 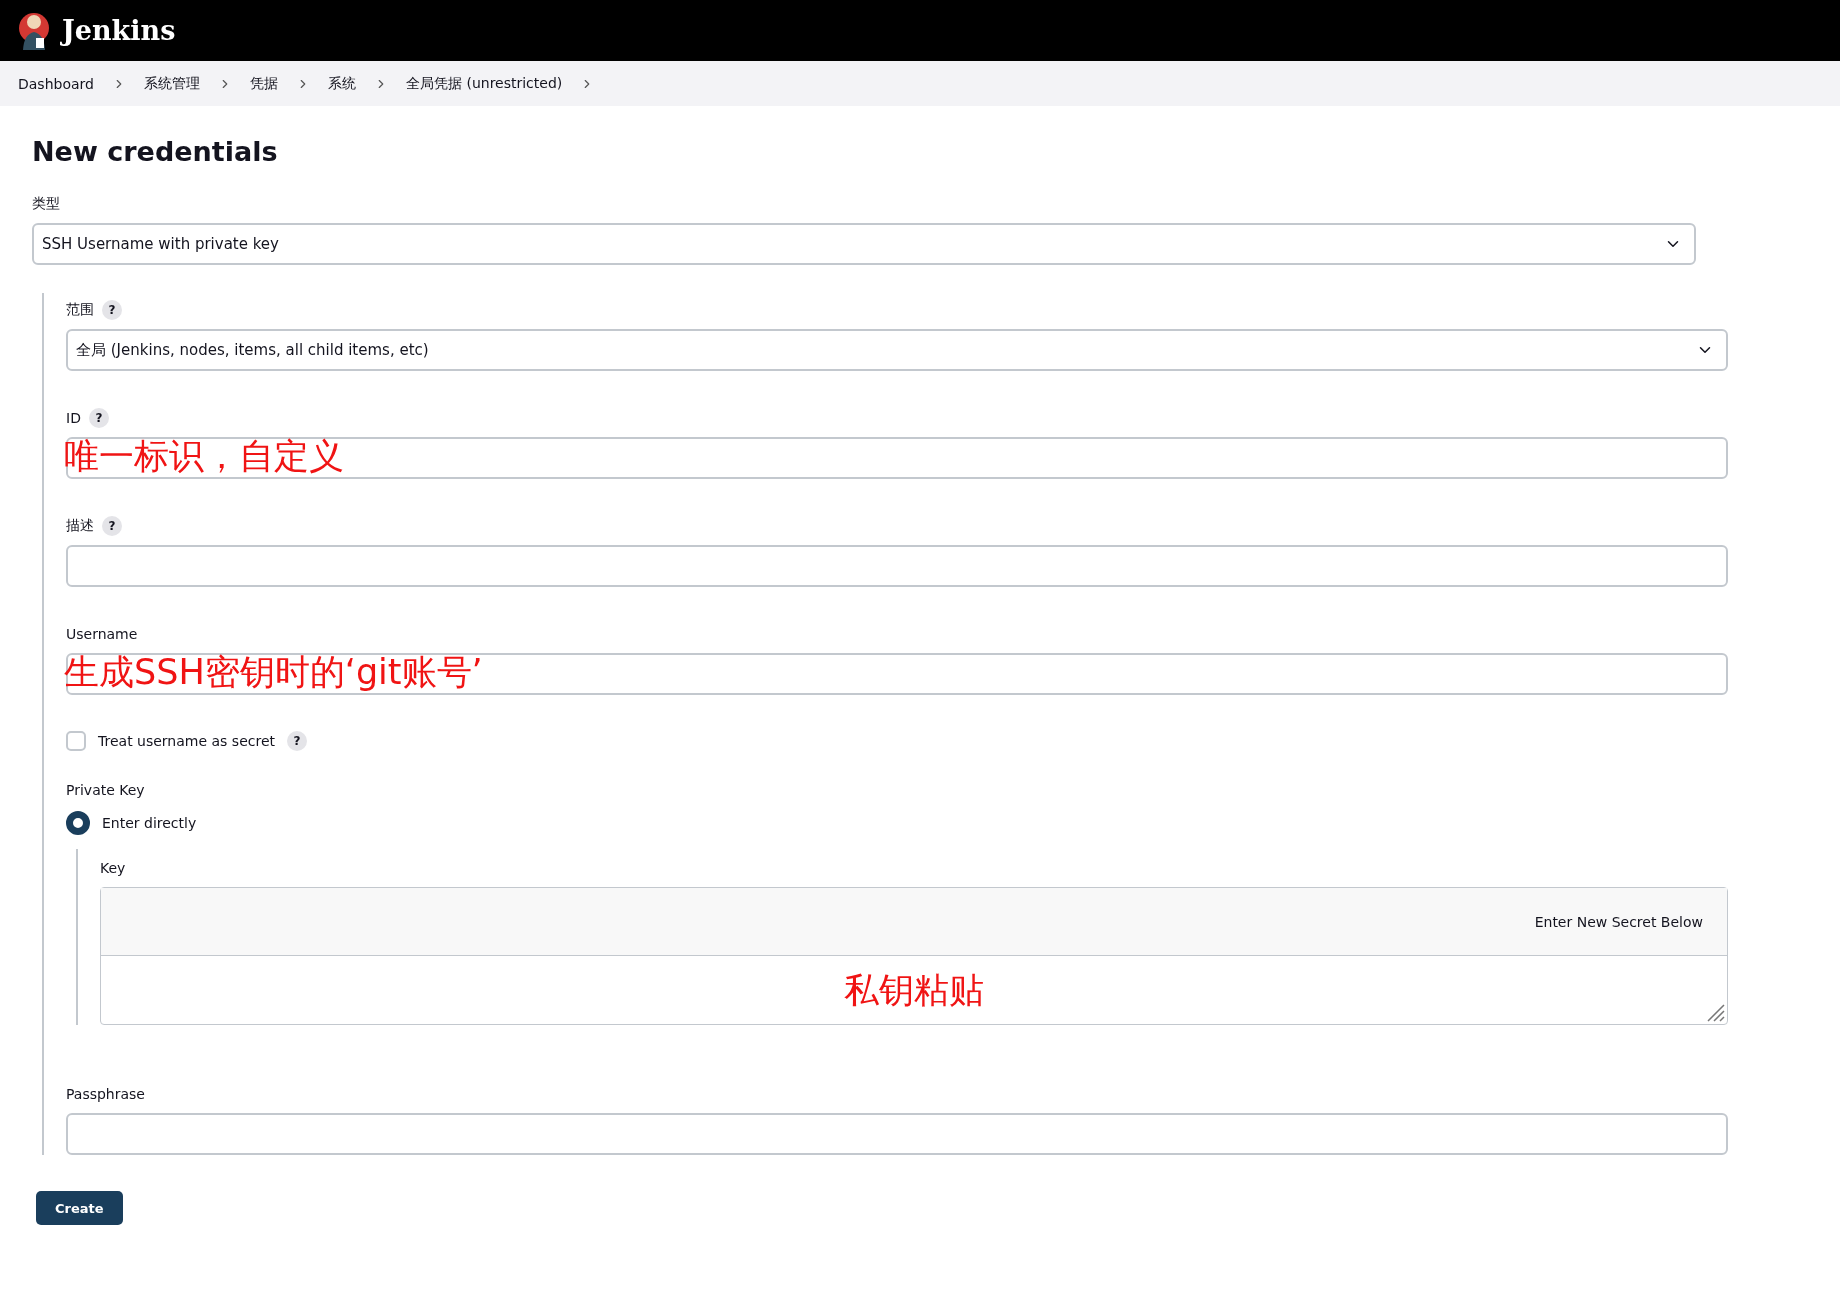 I want to click on field-label: 描述, so click(x=80, y=526).